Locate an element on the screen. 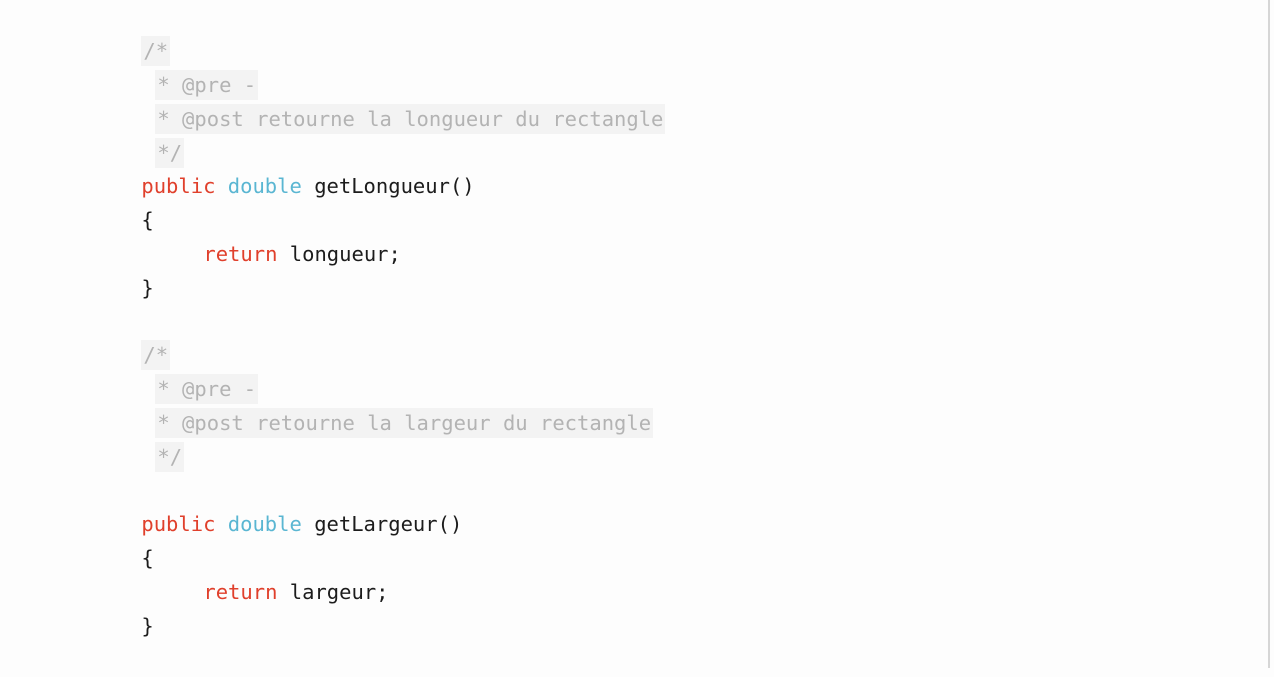 The height and width of the screenshot is (677, 1274). method-signature-line: public double getLongueur() is located at coordinates (283, 166).